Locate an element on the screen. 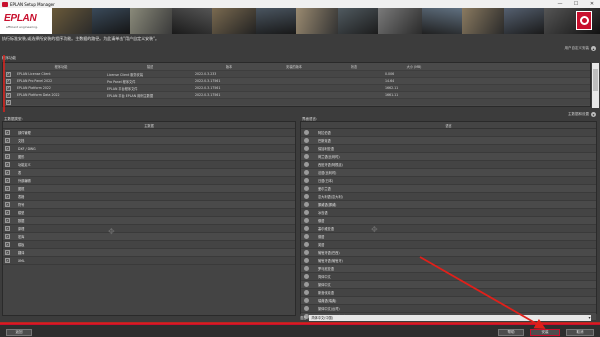 This screenshot has height=337, width=600. language-dropdown: 简体中文(中国) ▾ is located at coordinates (450, 317).